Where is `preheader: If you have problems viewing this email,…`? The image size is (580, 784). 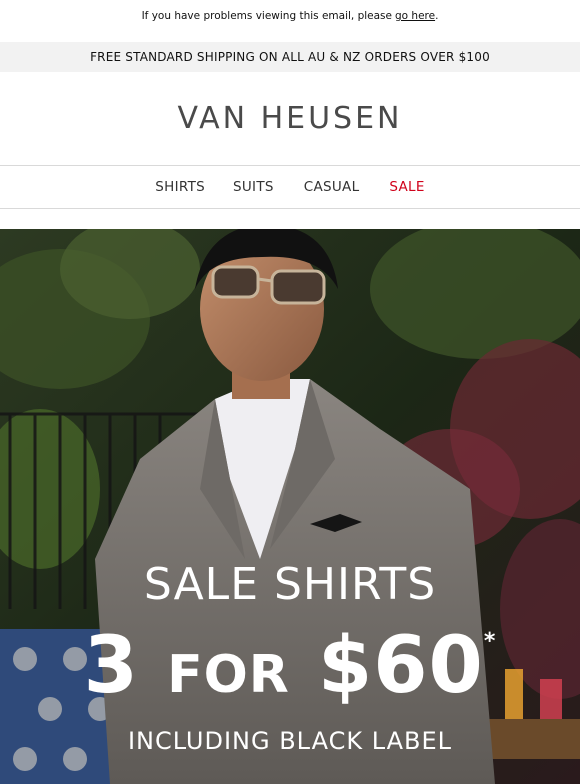 preheader: If you have problems viewing this email,… is located at coordinates (290, 16).